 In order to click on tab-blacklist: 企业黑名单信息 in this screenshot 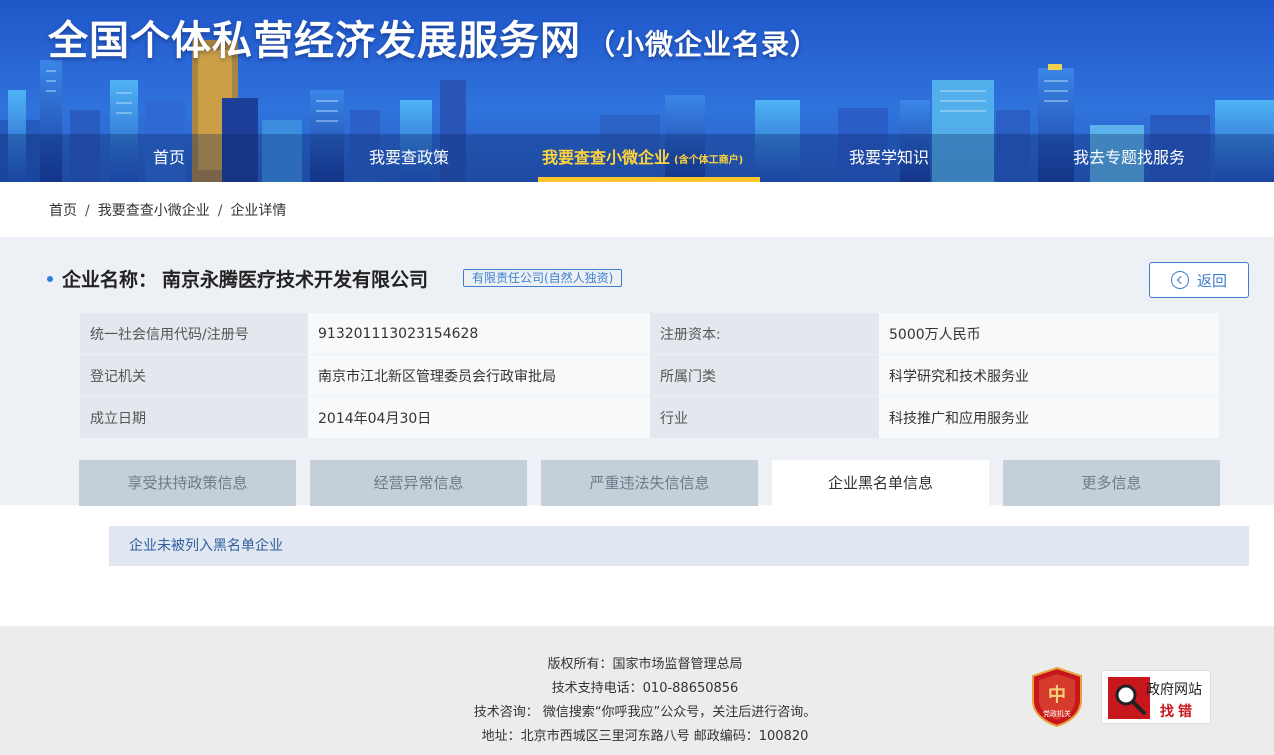, I will do `click(880, 483)`.